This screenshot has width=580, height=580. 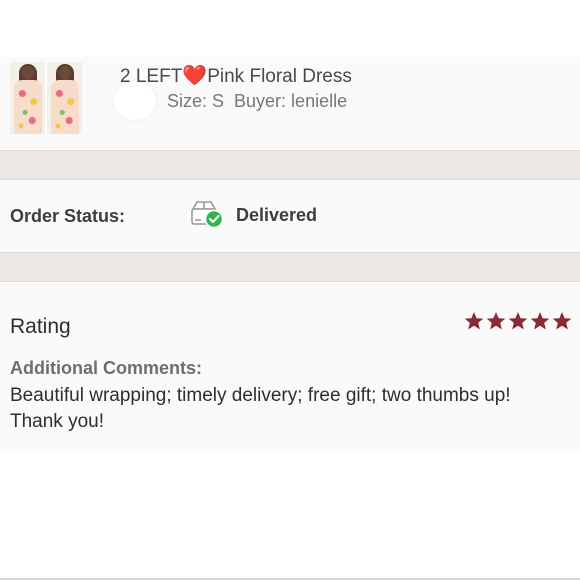 What do you see at coordinates (291, 101) in the screenshot?
I see `buyer-text: Buyer: lenielle` at bounding box center [291, 101].